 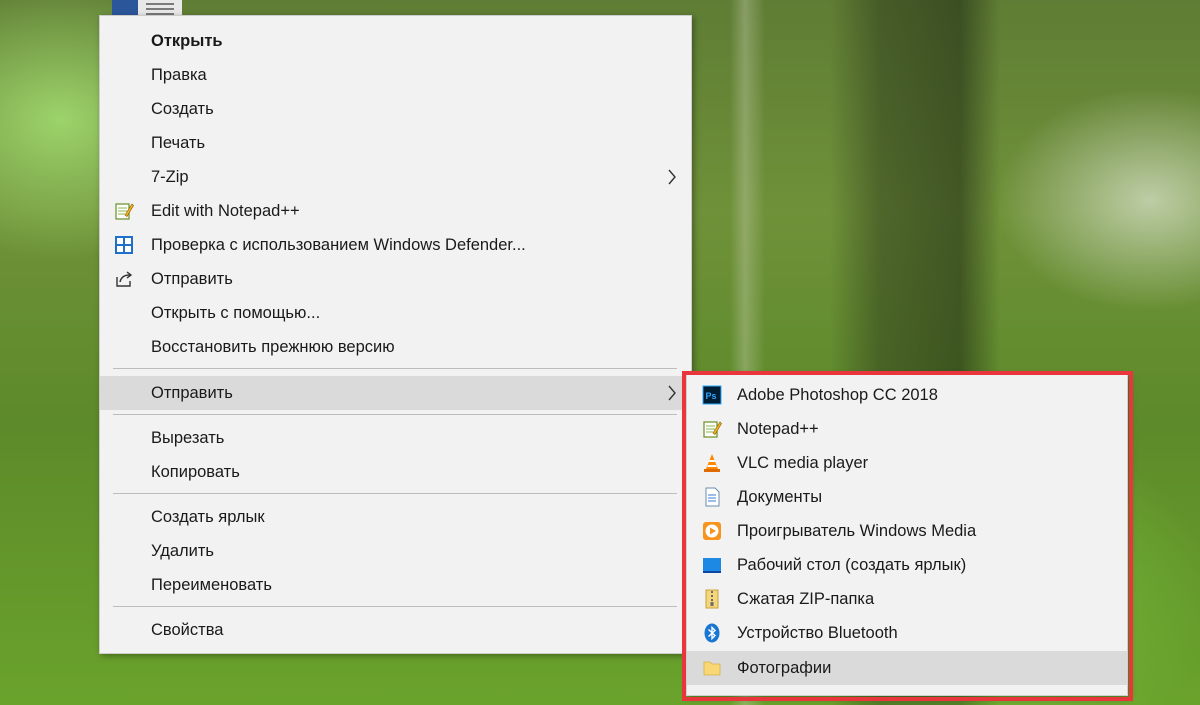 I want to click on send-to-notepadpp: Notepad++, so click(x=907, y=429).